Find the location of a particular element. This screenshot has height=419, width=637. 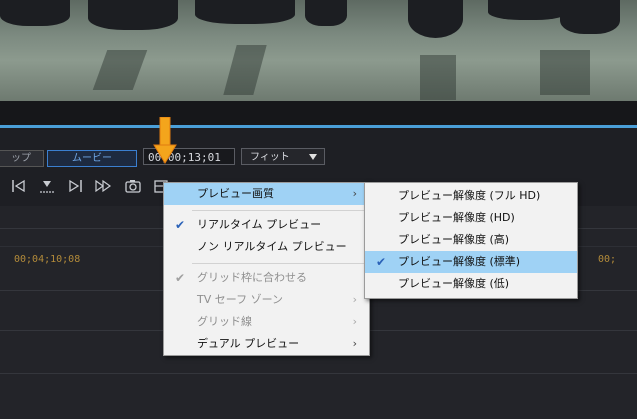

menu-item-tv-safe-zone: TV セーフ ゾーン › is located at coordinates (266, 300).